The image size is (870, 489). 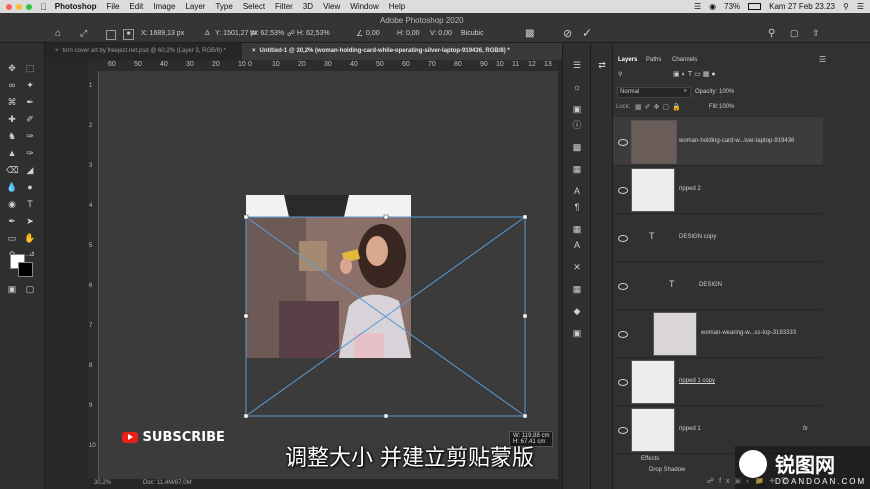 I want to click on tab-layers: Layers, so click(x=627, y=60).